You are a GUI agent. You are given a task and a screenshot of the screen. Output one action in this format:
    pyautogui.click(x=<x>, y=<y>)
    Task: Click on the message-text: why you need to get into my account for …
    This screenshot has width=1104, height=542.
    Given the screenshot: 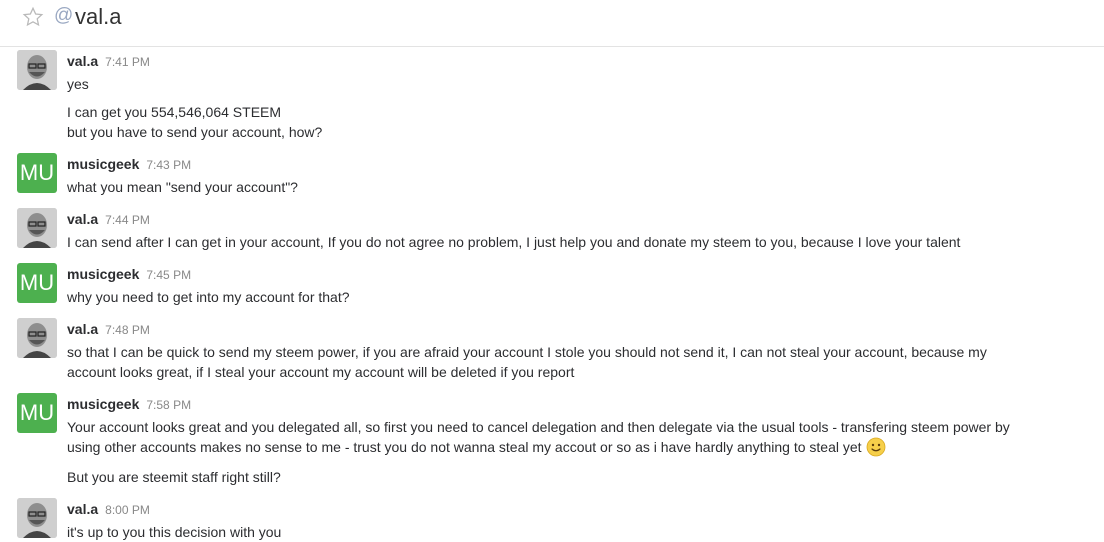 What is the action you would take?
    pyautogui.click(x=208, y=297)
    